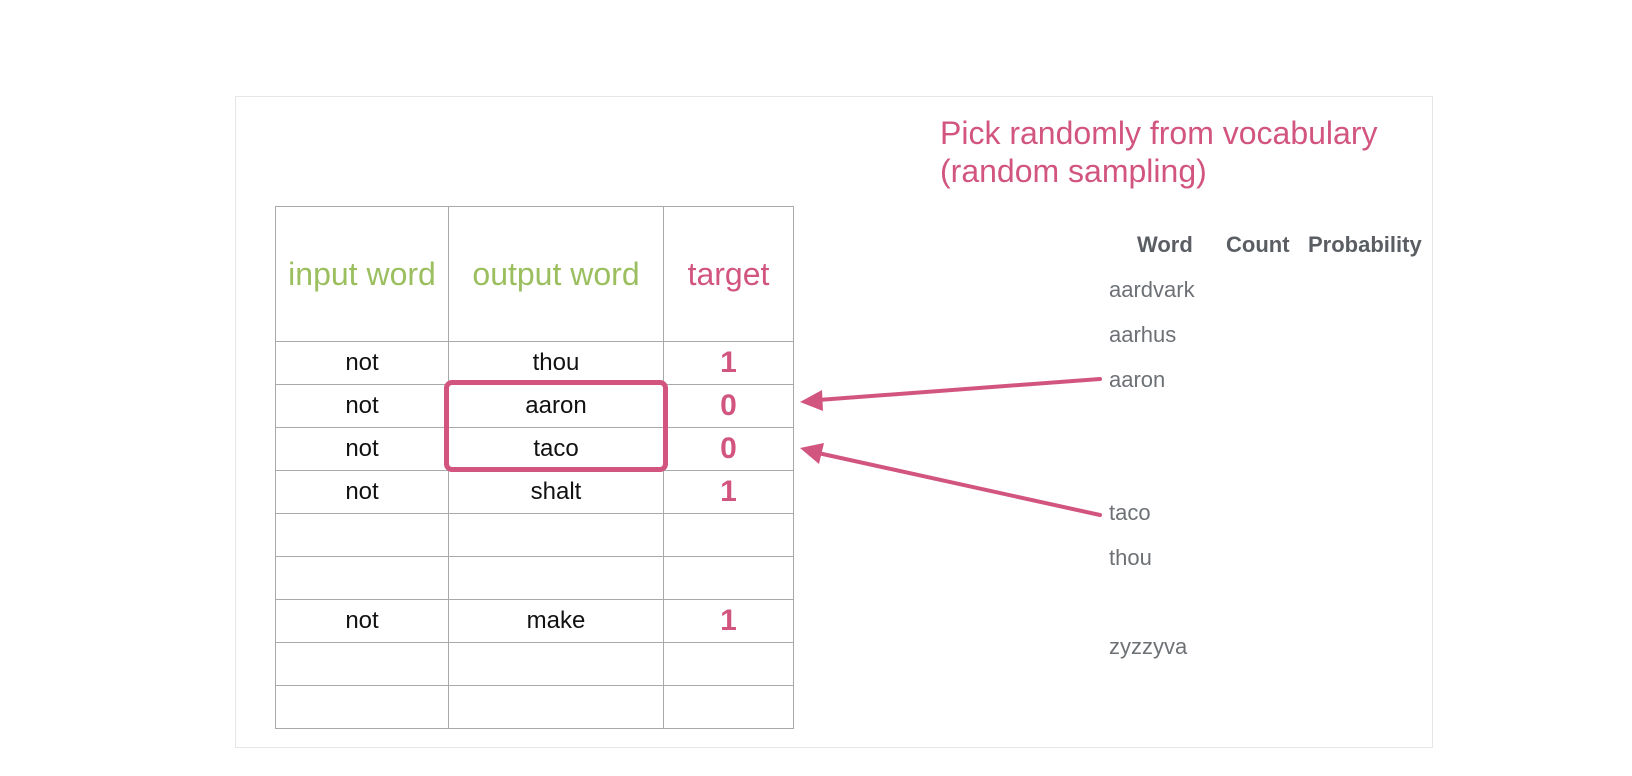  I want to click on arrow-taco, so click(951, 480).